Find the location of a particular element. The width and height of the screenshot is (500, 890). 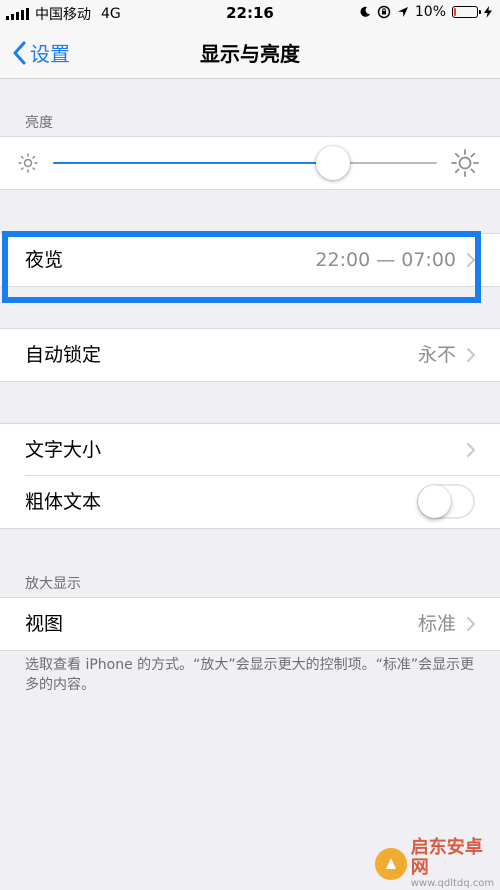

status-bar: 中国移动 4G 22:16 10% is located at coordinates (250, 13).